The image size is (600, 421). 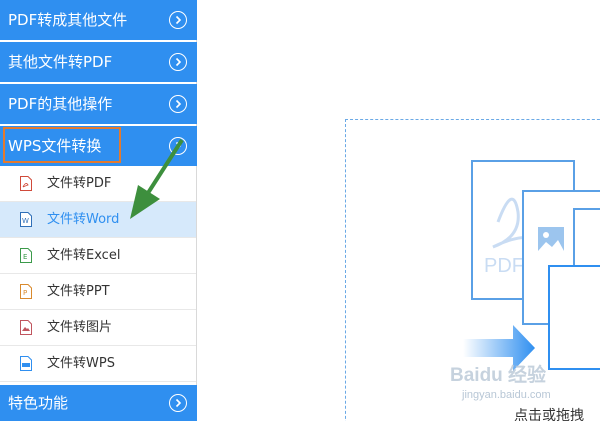 I want to click on sub-item-label: 文件转WPS, so click(x=81, y=363).